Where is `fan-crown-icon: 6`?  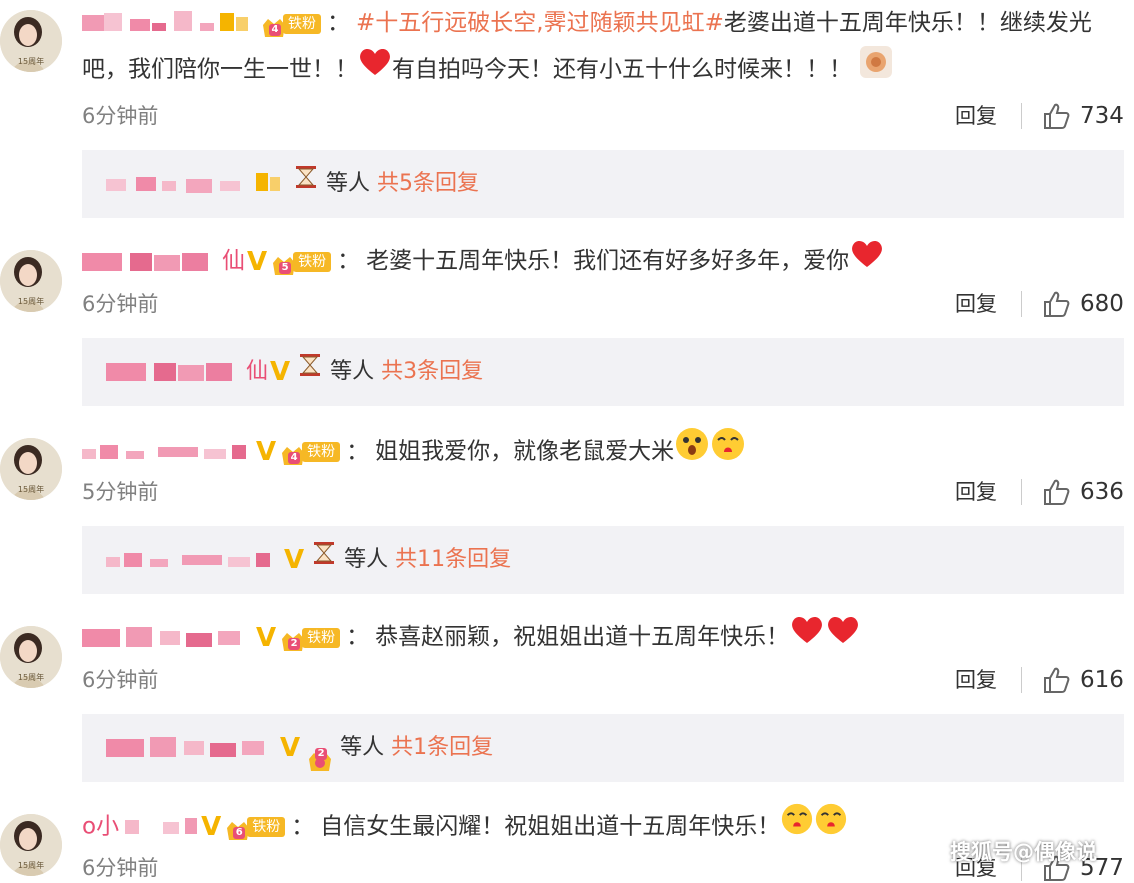 fan-crown-icon: 6 is located at coordinates (238, 827).